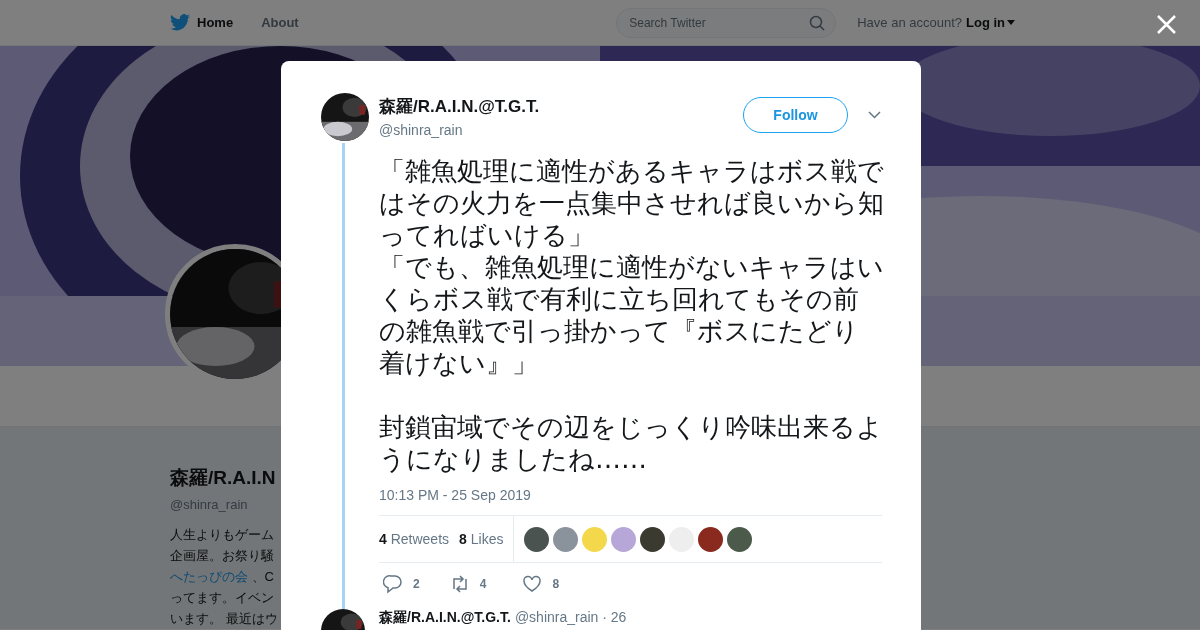 The height and width of the screenshot is (630, 1200). Describe the element at coordinates (483, 584) in the screenshot. I see `action-count: 4` at that location.